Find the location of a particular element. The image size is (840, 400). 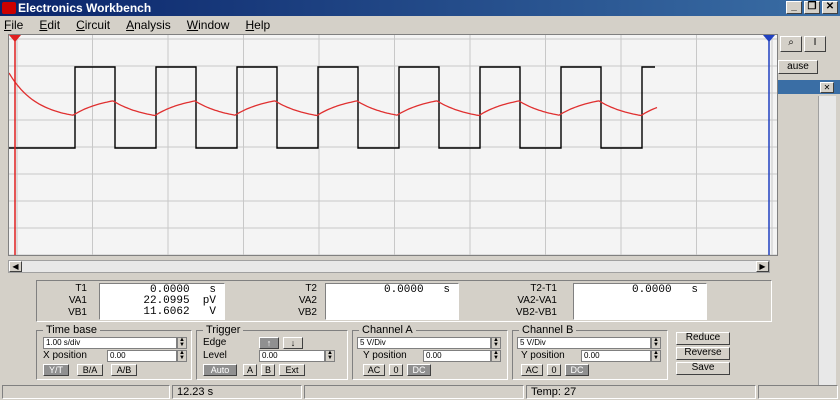

timebase-scale-field: 1.00 s/div is located at coordinates (110, 343).